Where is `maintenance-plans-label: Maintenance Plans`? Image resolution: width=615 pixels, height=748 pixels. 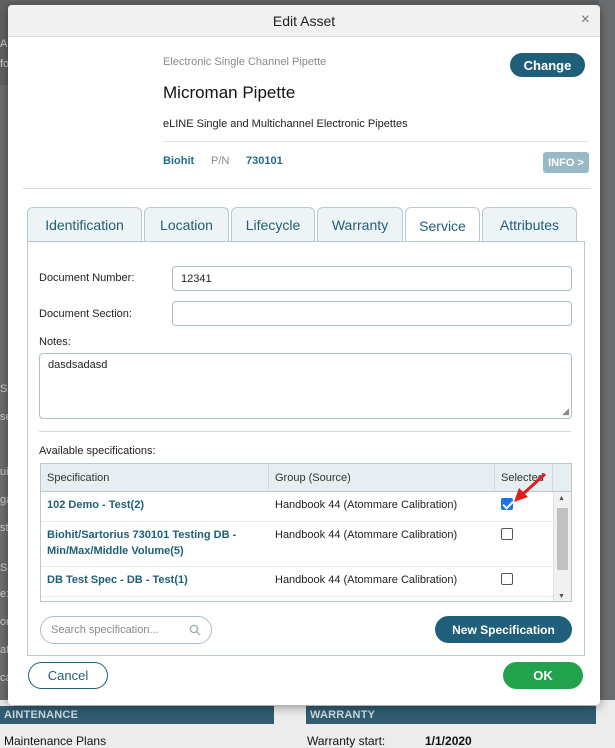
maintenance-plans-label: Maintenance Plans is located at coordinates (55, 741).